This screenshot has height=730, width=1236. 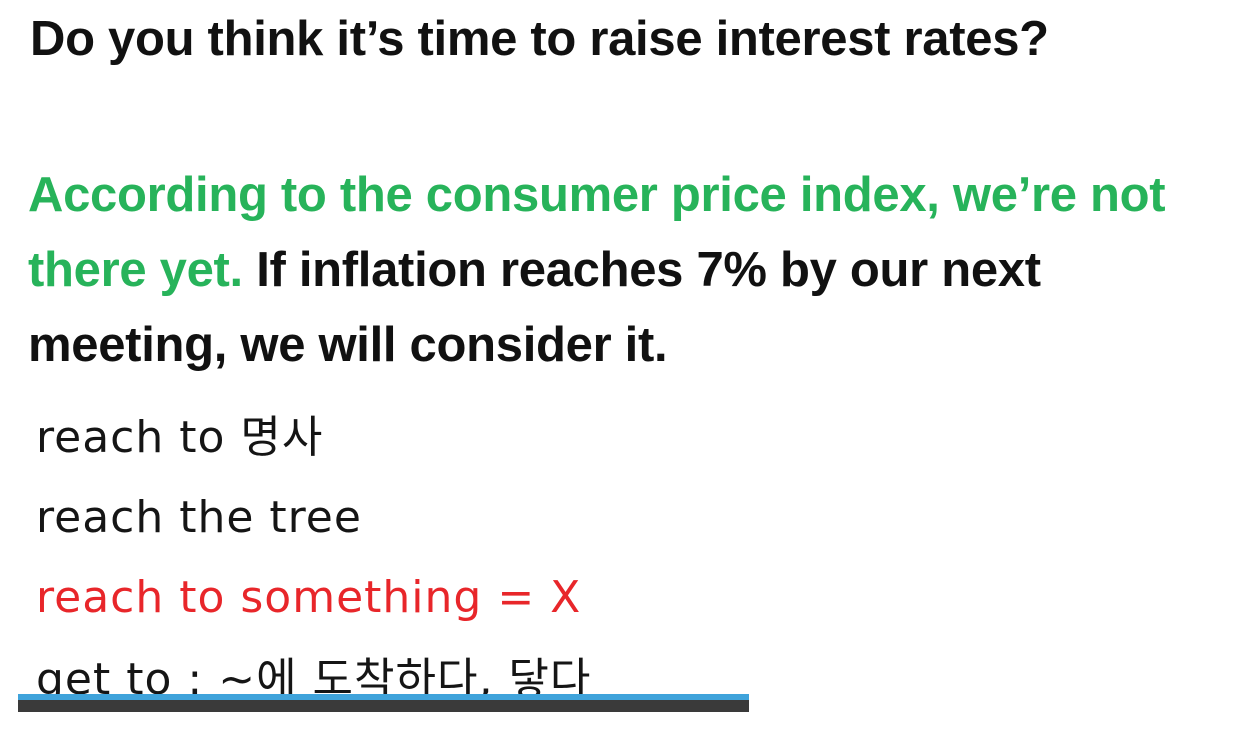 What do you see at coordinates (383, 697) in the screenshot?
I see `progress-fill` at bounding box center [383, 697].